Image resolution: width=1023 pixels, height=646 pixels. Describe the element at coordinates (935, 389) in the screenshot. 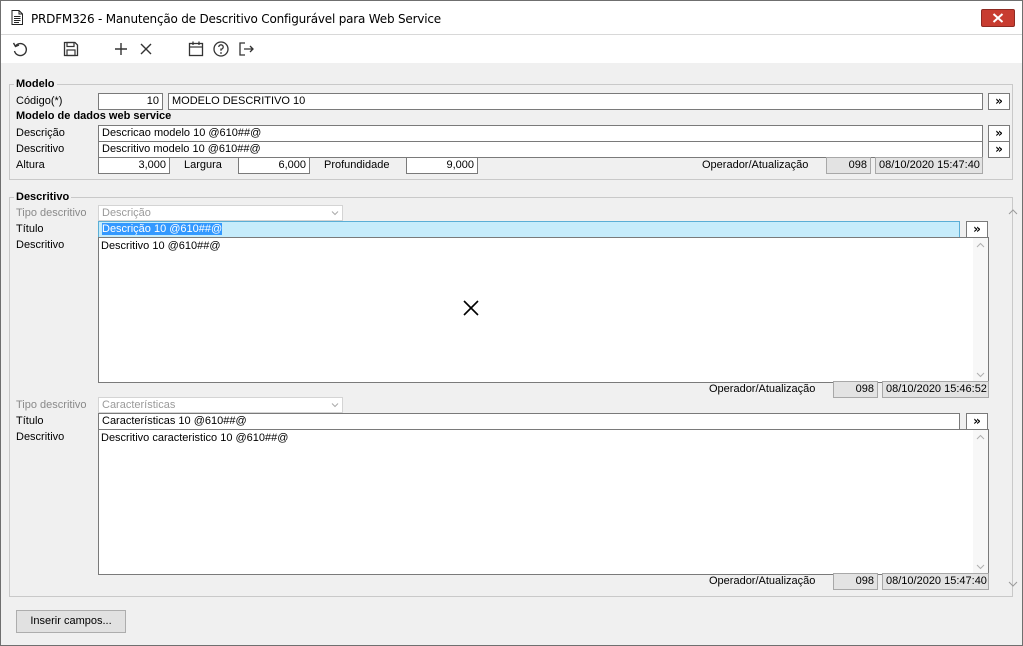

I see `desc-atualizacao-field: 08/10/2020 15:46:52` at that location.